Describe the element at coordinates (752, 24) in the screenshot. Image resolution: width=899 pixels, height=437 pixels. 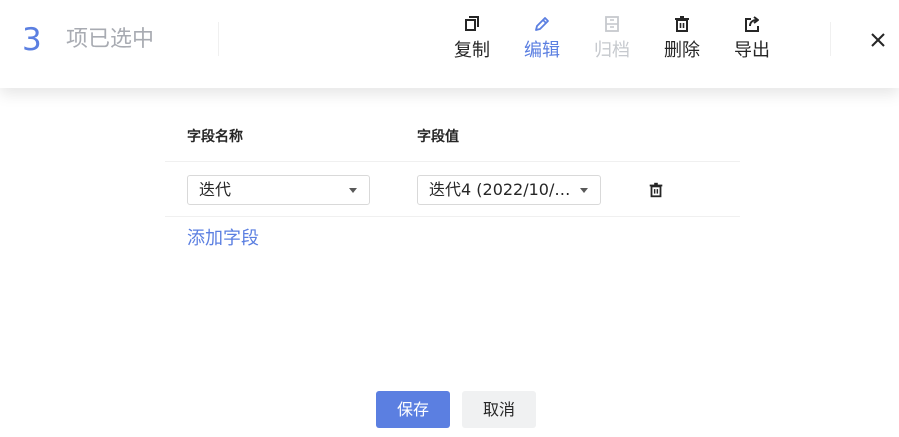
I see `export-icon` at that location.